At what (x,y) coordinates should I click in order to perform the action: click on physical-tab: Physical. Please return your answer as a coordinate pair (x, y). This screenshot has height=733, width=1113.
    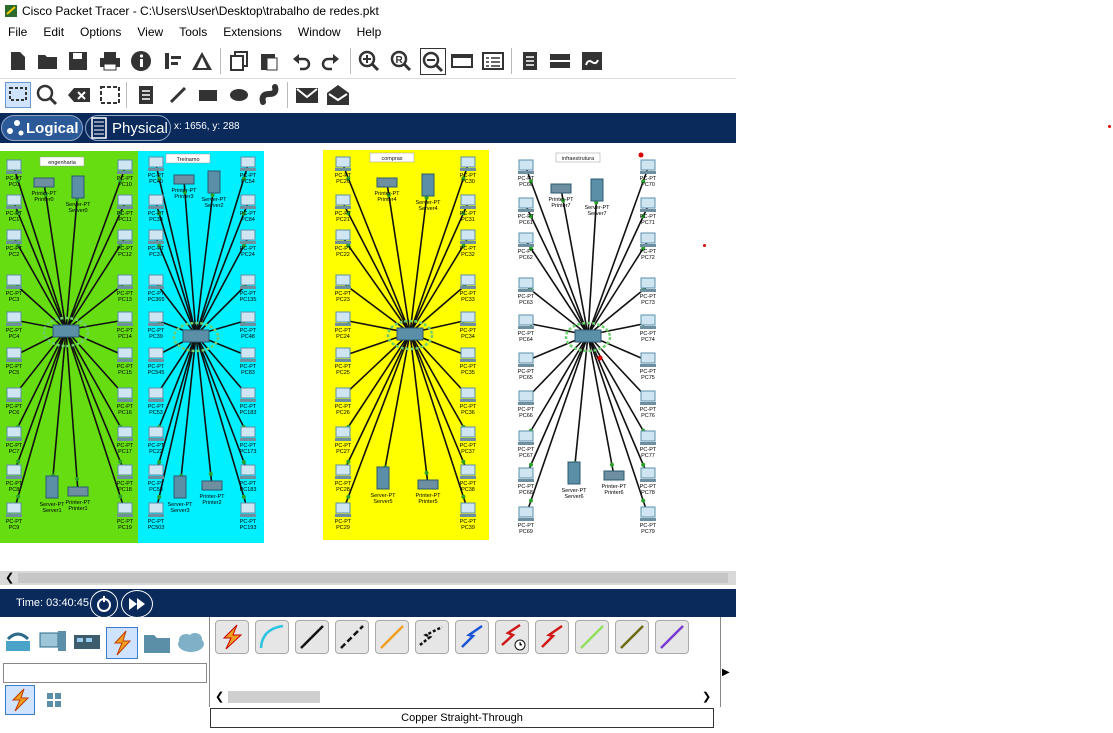
    Looking at the image, I should click on (128, 128).